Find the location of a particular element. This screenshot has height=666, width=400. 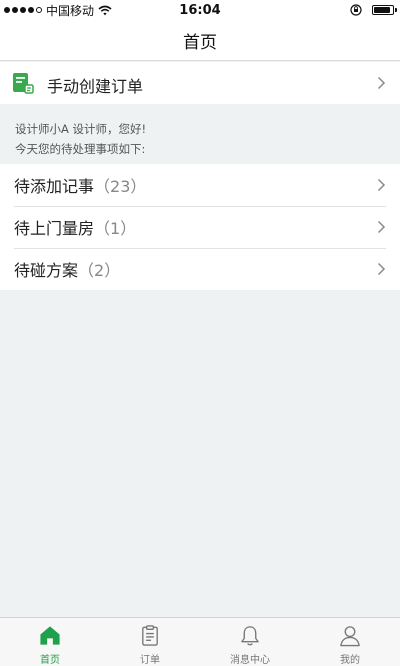

task-text: 待碰方案（2） is located at coordinates (67, 269).